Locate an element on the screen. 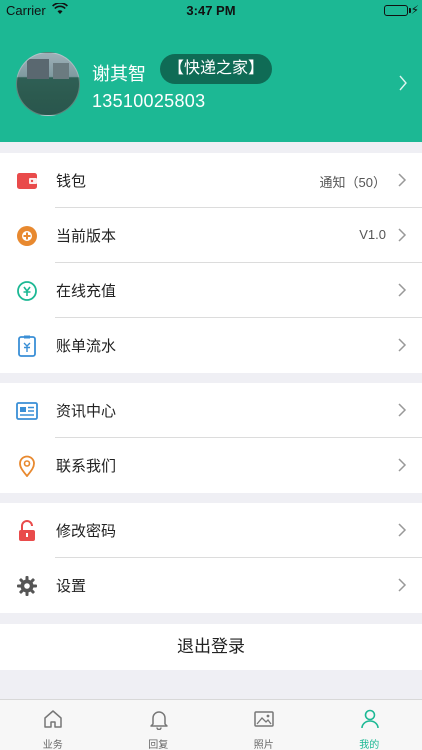 The width and height of the screenshot is (422, 750). tab-label: 照片 is located at coordinates (263, 745).